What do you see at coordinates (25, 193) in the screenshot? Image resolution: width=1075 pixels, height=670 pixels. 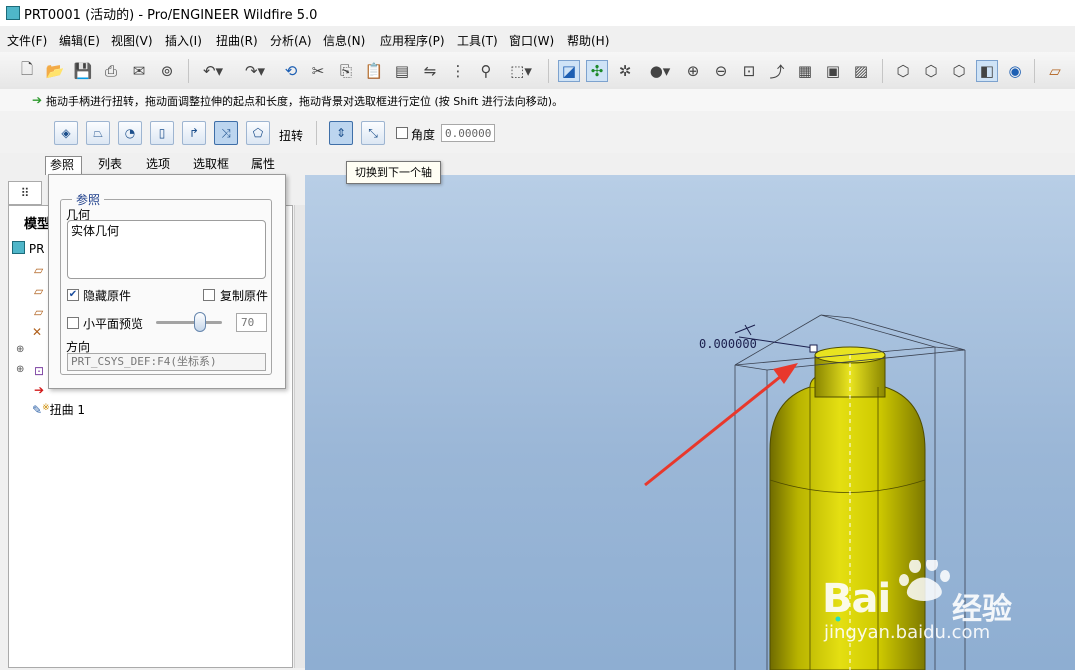 I see `model-tree-tab-icon: ⠿` at bounding box center [25, 193].